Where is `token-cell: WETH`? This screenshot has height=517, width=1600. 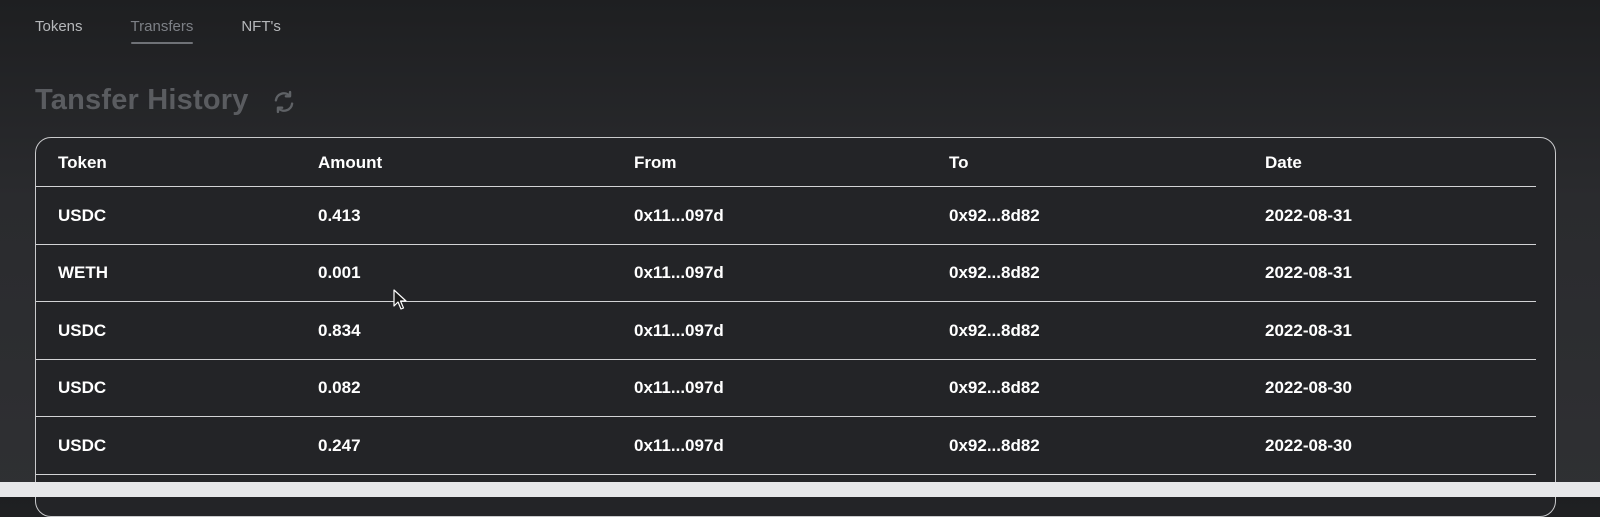
token-cell: WETH is located at coordinates (83, 273).